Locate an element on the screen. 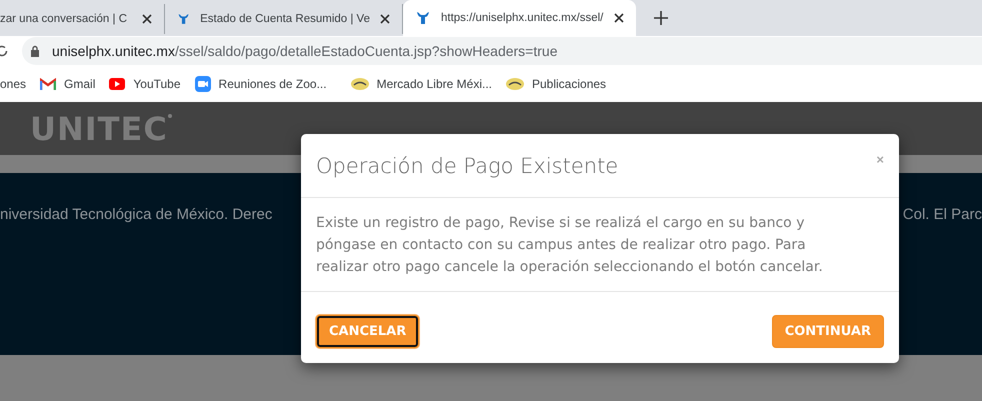 The image size is (982, 401). new-tab-icon is located at coordinates (661, 18).